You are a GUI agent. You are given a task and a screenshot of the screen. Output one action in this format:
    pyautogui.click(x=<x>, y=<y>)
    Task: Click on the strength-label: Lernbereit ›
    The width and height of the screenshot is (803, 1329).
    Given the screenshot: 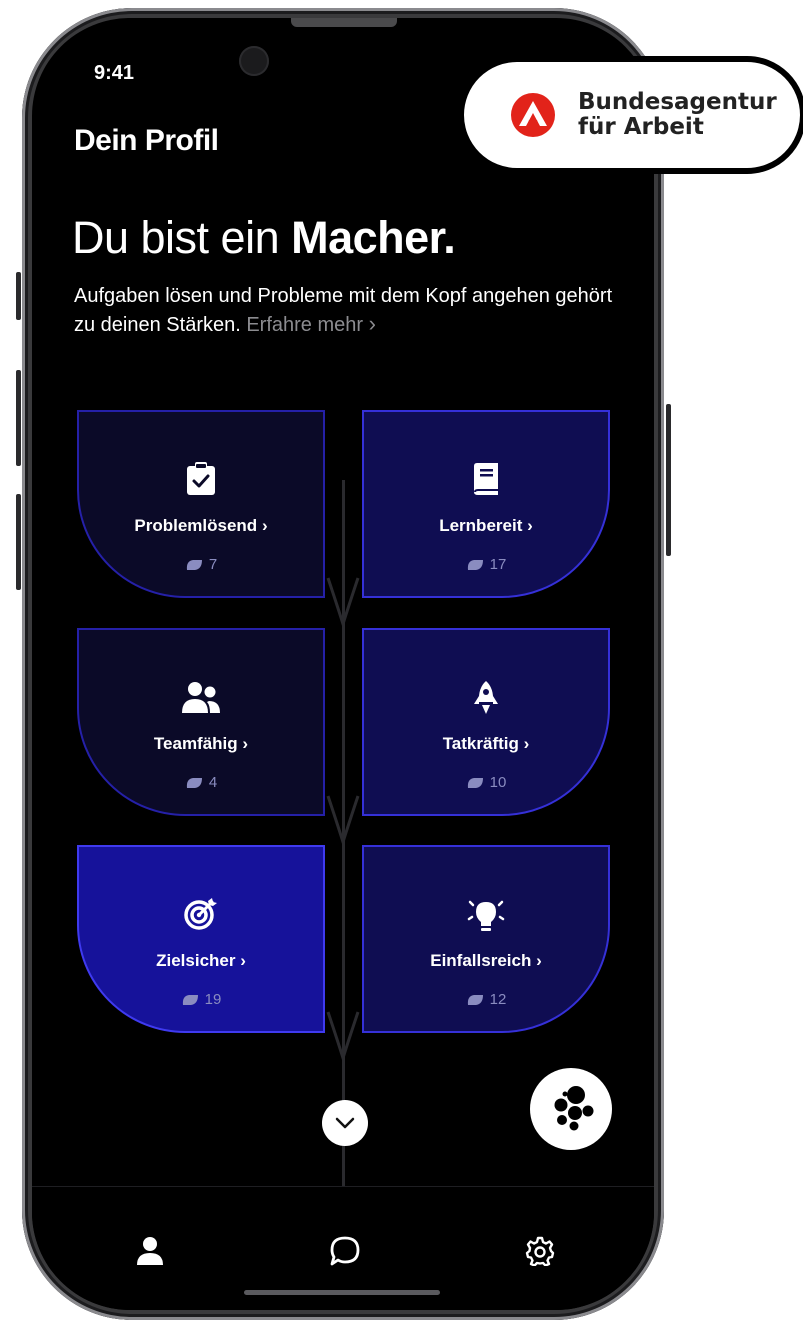 What is the action you would take?
    pyautogui.click(x=486, y=525)
    